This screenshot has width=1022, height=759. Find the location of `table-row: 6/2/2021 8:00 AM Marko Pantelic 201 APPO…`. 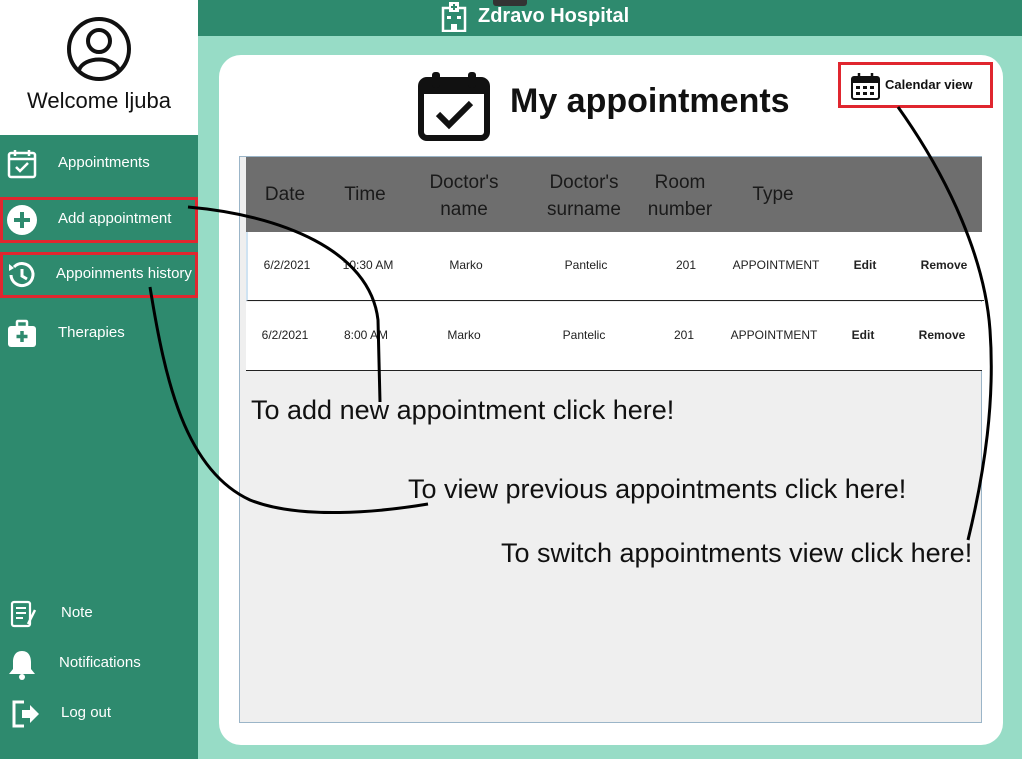

table-row: 6/2/2021 8:00 AM Marko Pantelic 201 APPO… is located at coordinates (614, 336).